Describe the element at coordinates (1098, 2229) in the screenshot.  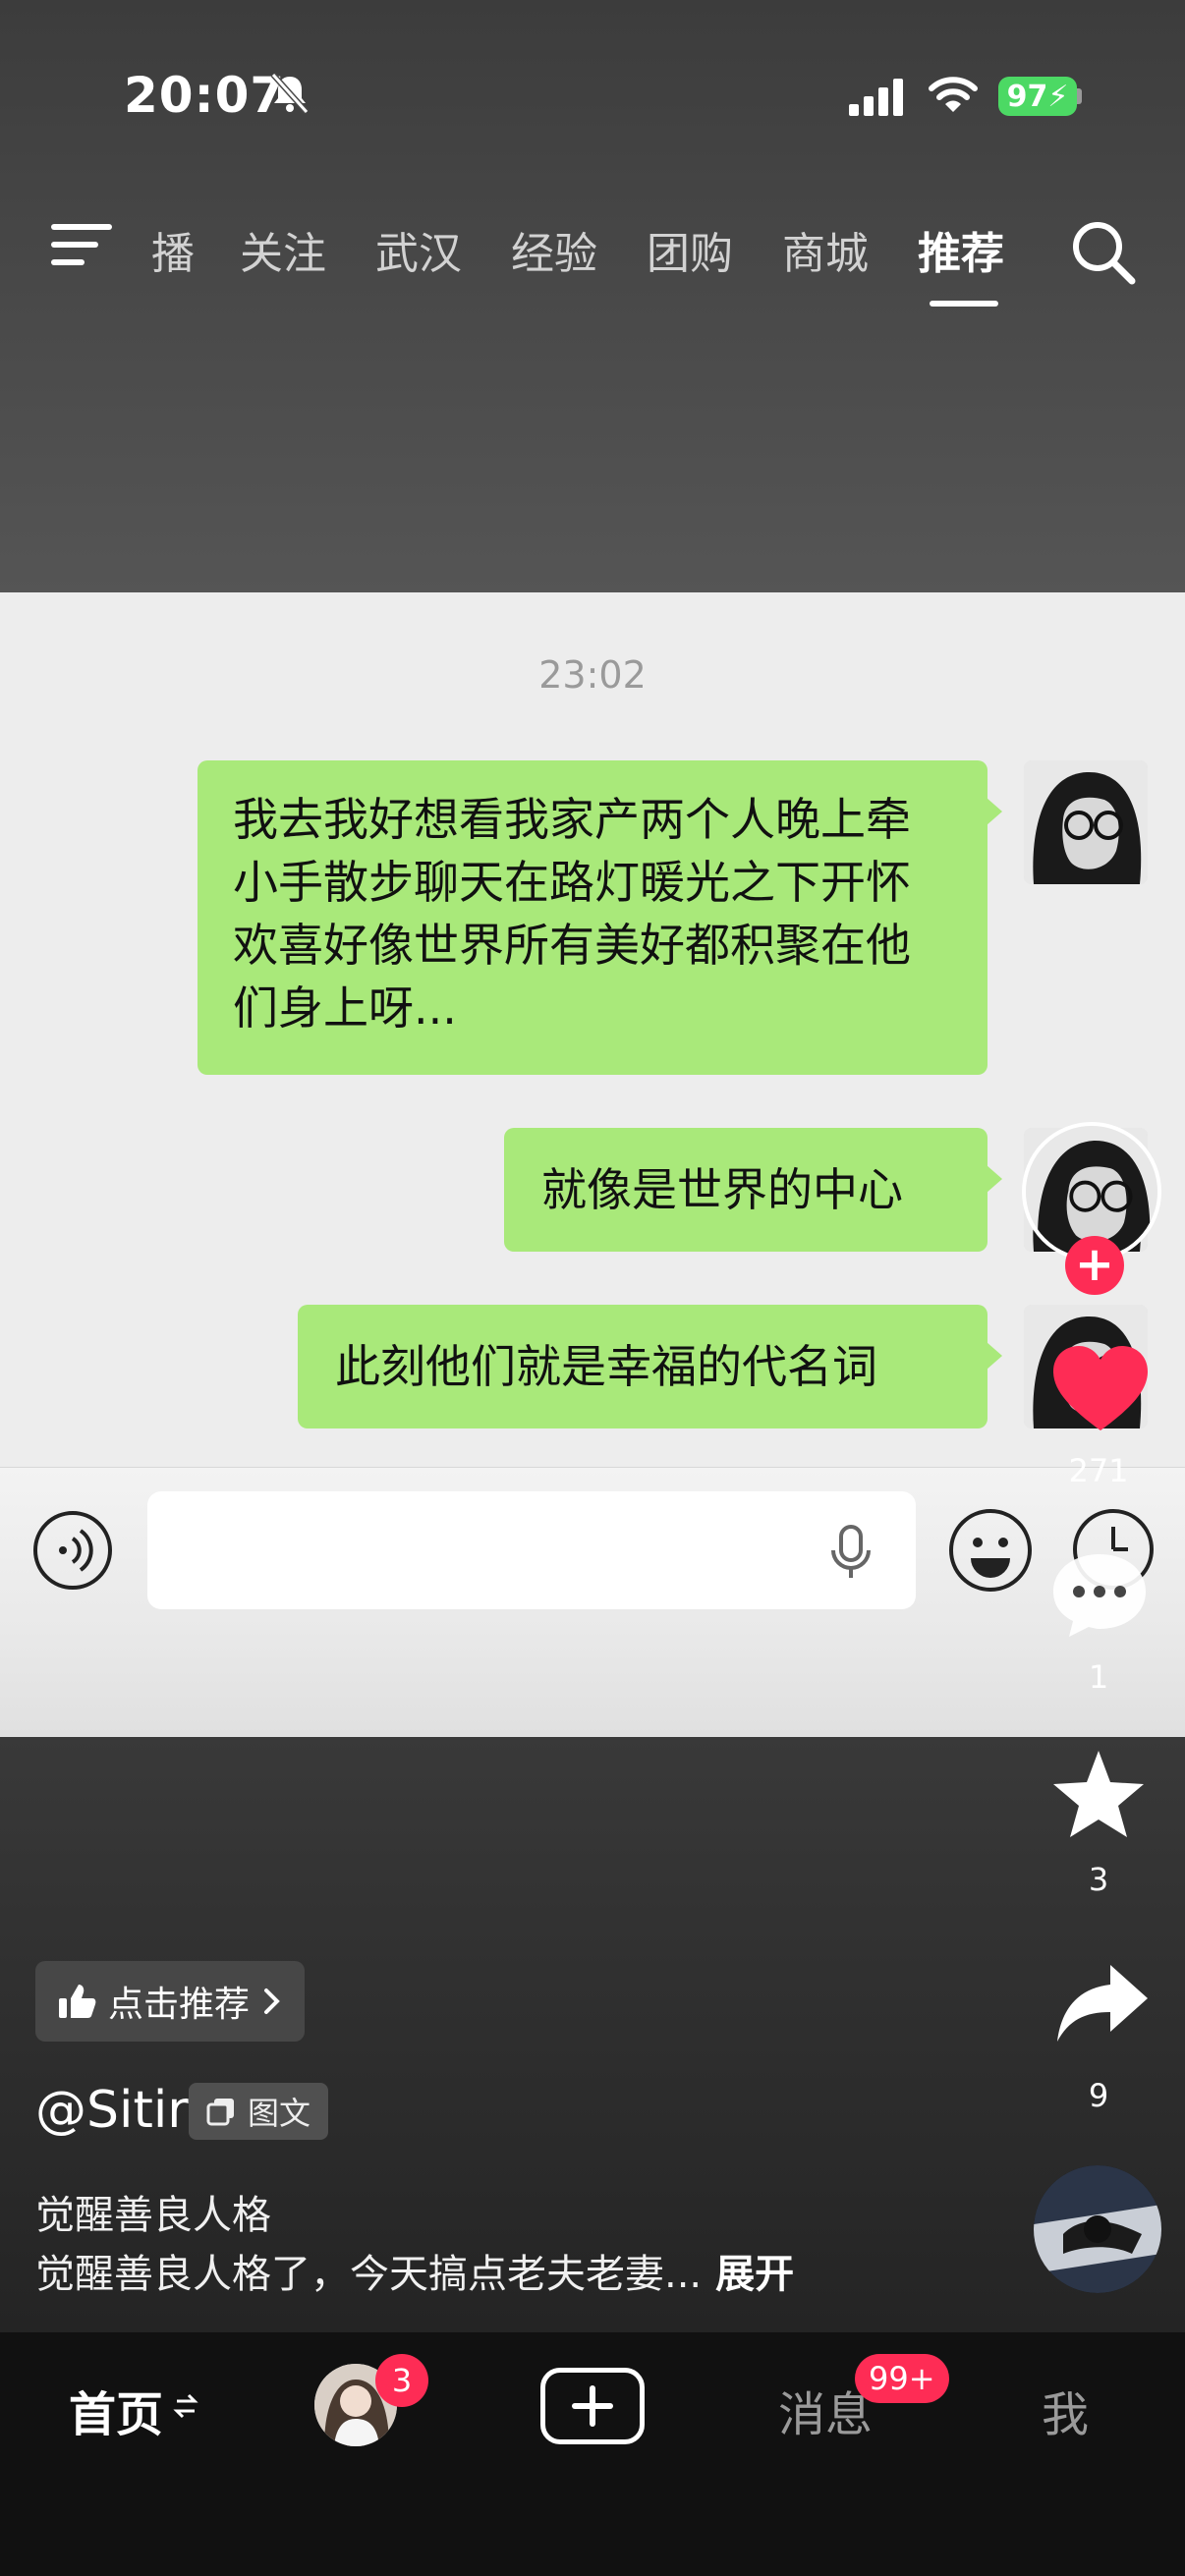
I see `music-disc` at that location.